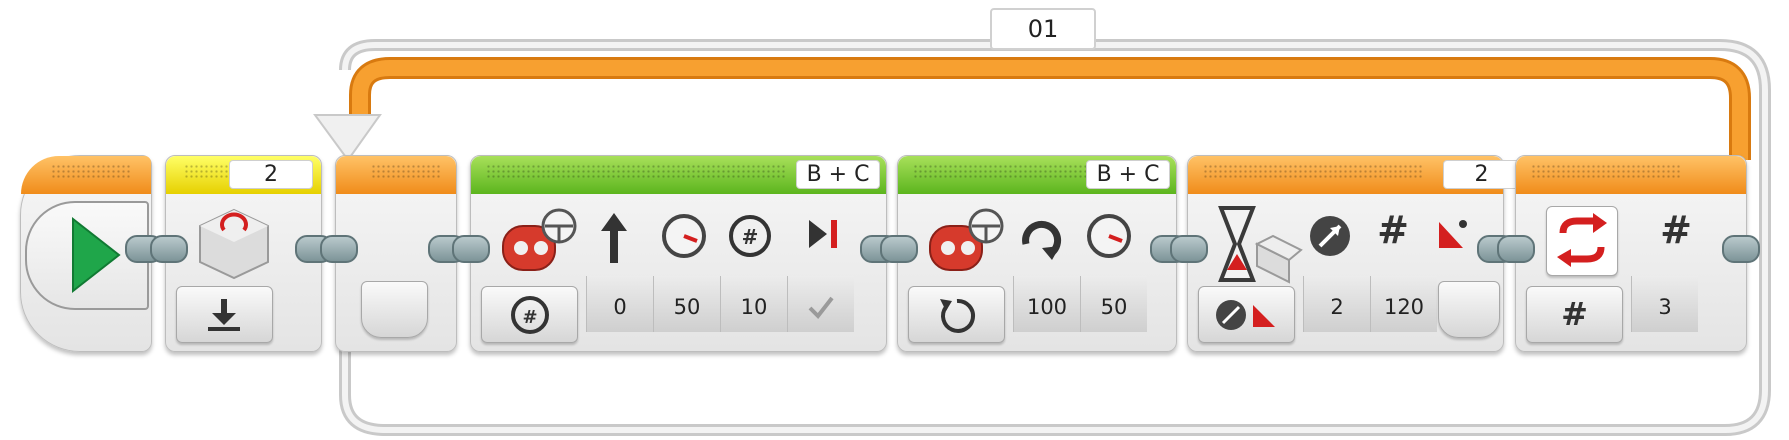  I want to click on move-tank-2-power: 50, so click(1113, 304).